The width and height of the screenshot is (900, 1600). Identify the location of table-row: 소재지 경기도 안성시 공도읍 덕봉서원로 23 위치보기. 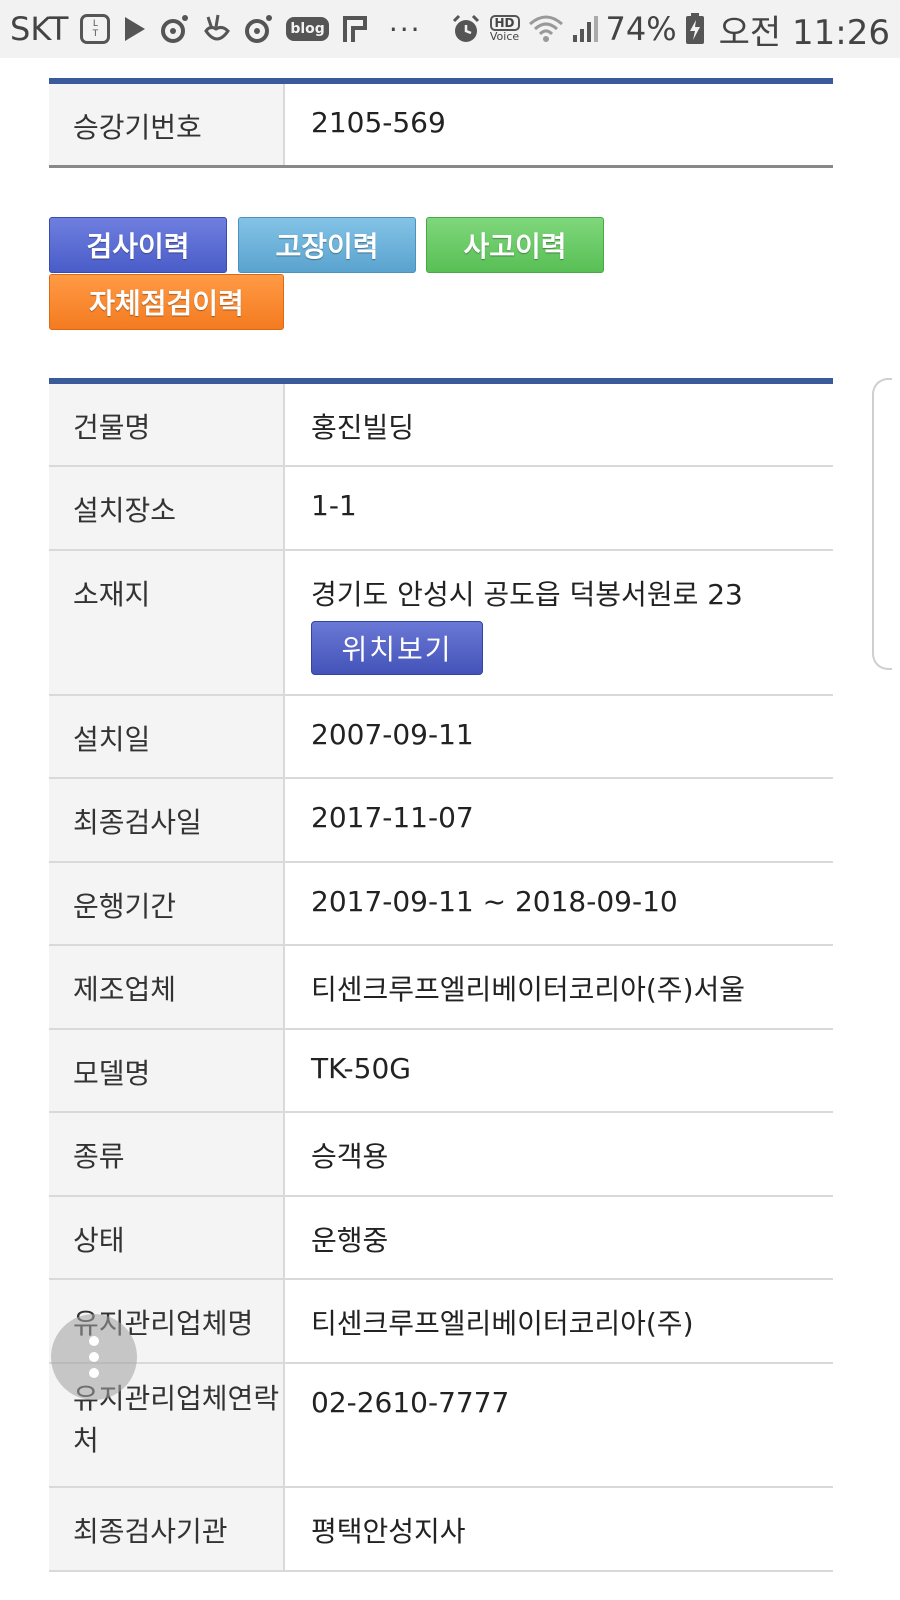
(441, 623).